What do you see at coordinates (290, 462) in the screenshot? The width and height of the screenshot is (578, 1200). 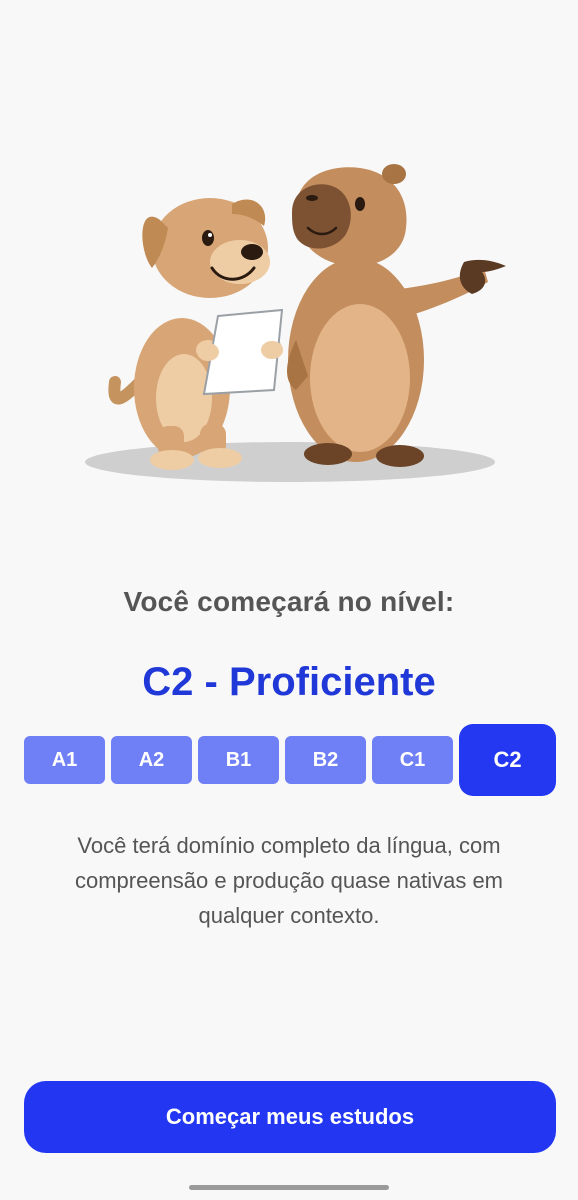 I see `ground-shadow` at bounding box center [290, 462].